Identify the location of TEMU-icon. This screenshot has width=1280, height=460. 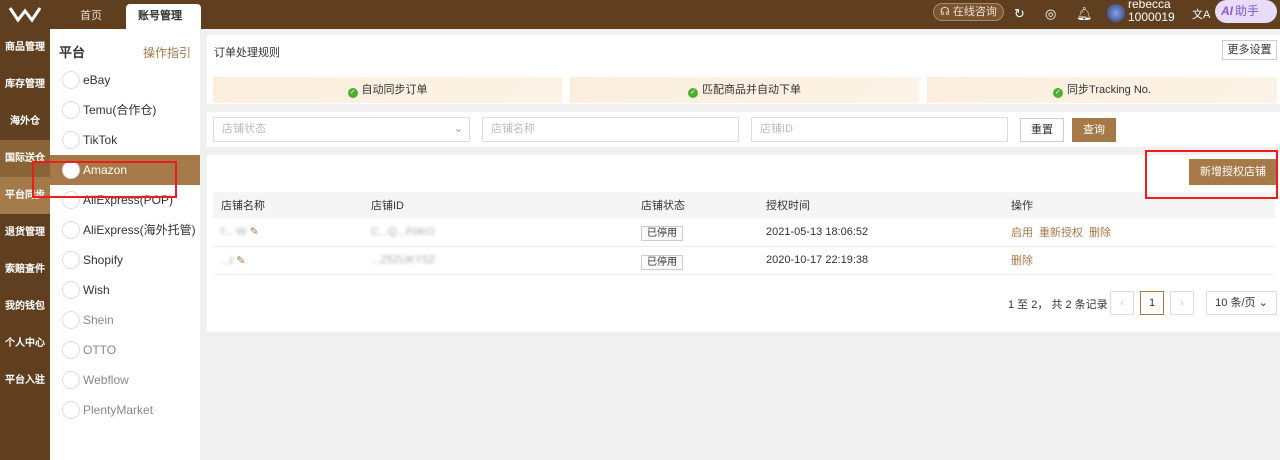
(71, 110).